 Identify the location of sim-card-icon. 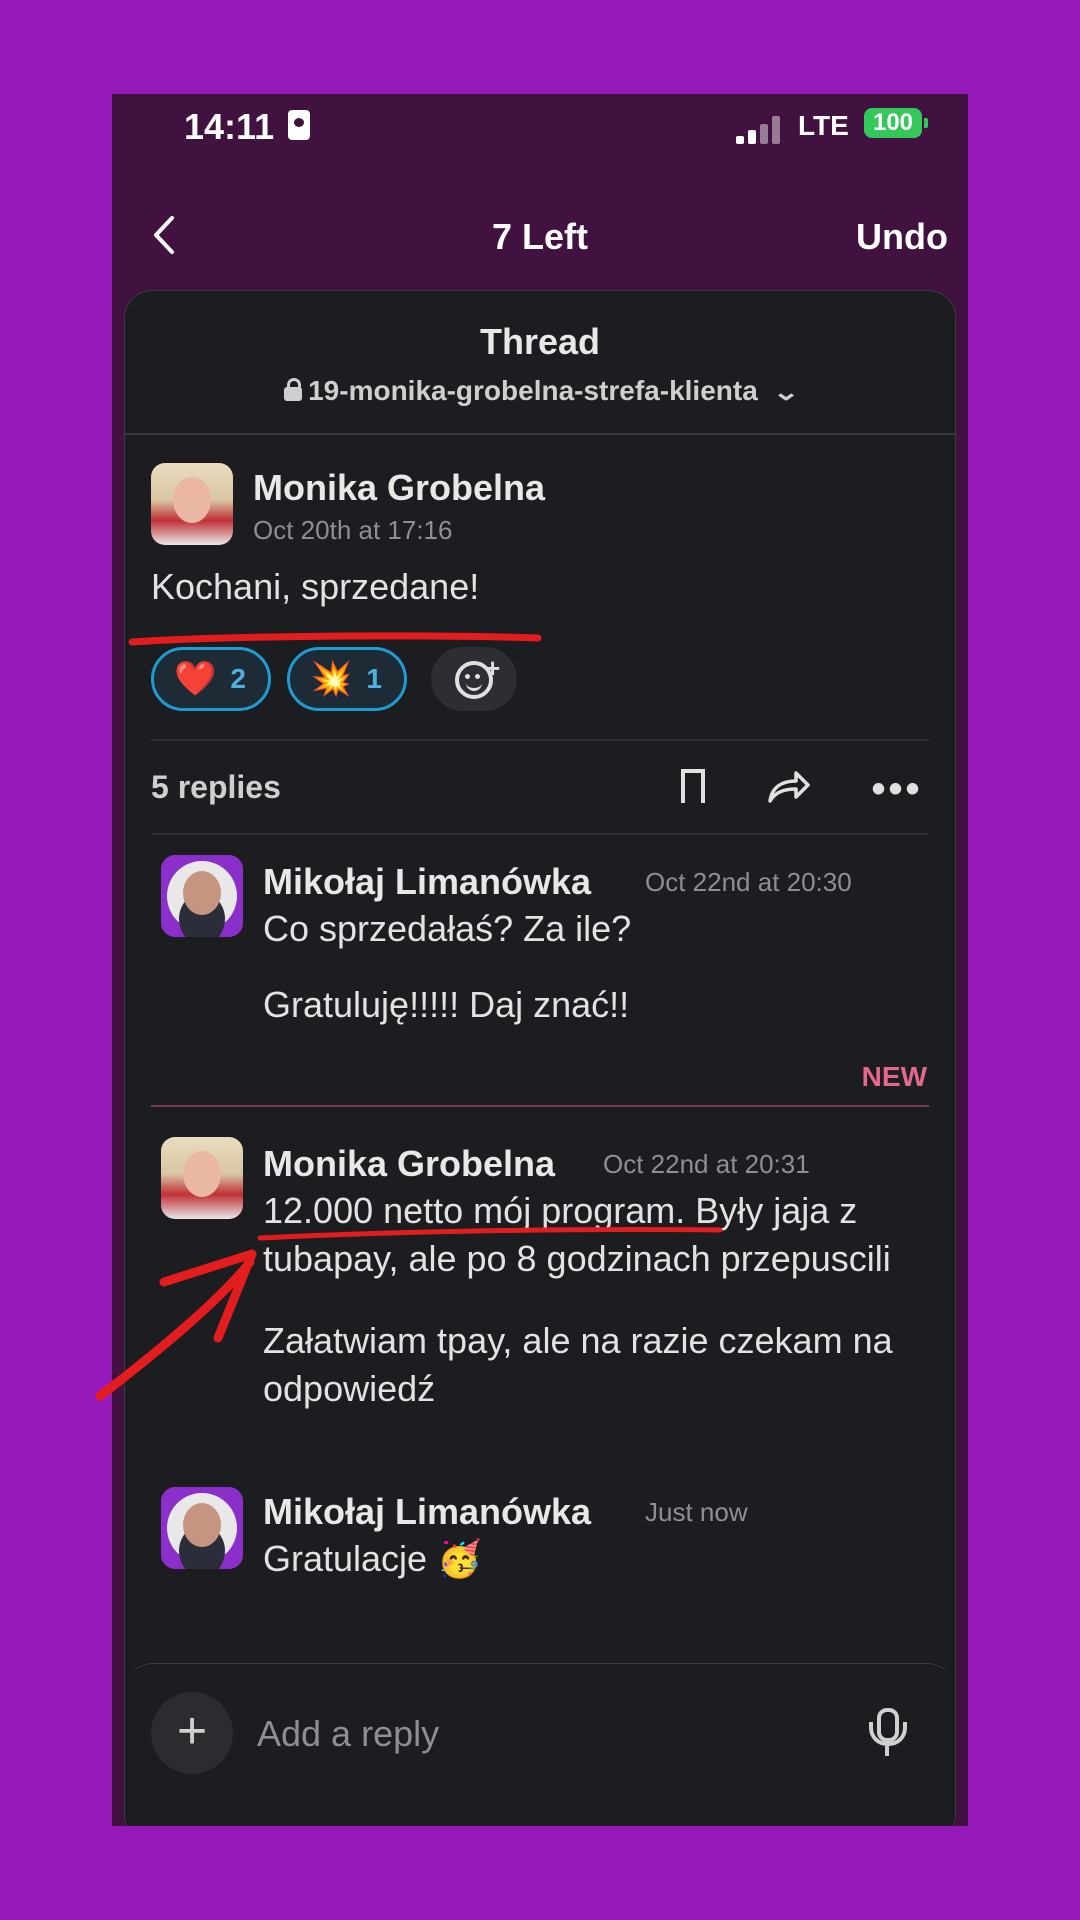
(299, 125).